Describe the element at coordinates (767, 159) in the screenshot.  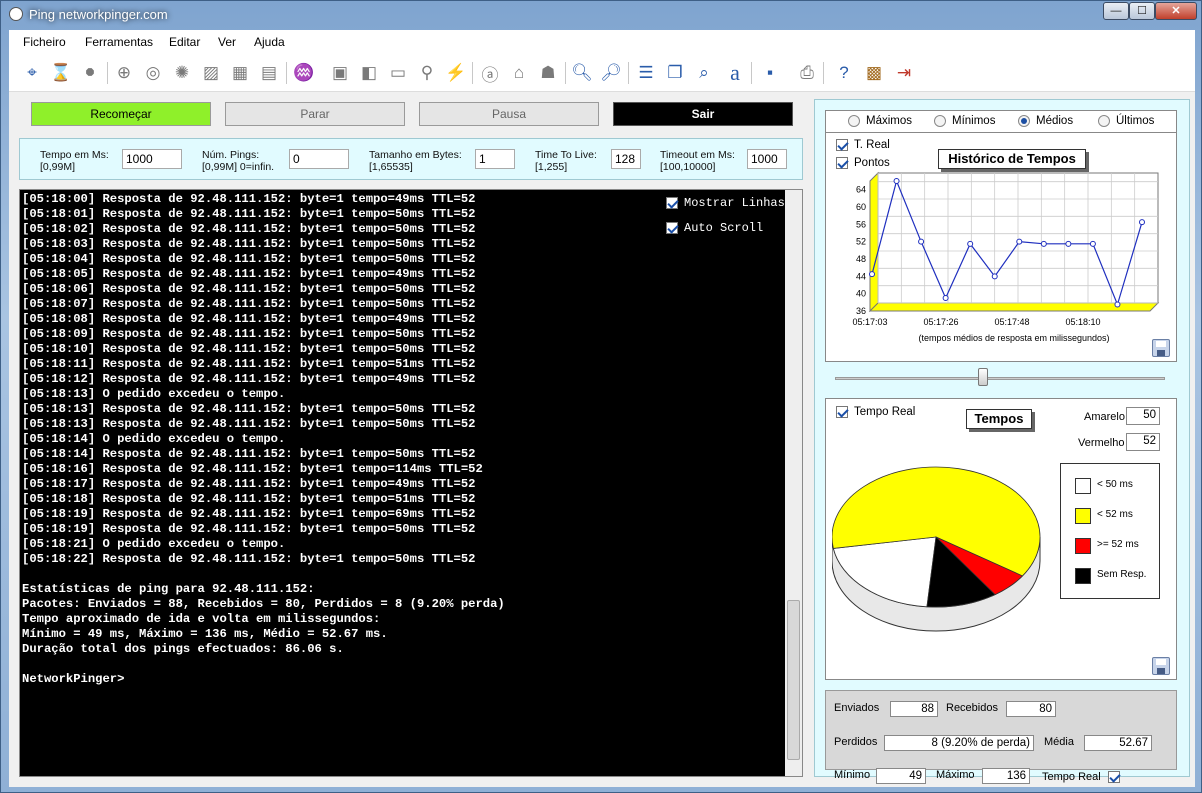
I see `timeout-input: 1000` at that location.